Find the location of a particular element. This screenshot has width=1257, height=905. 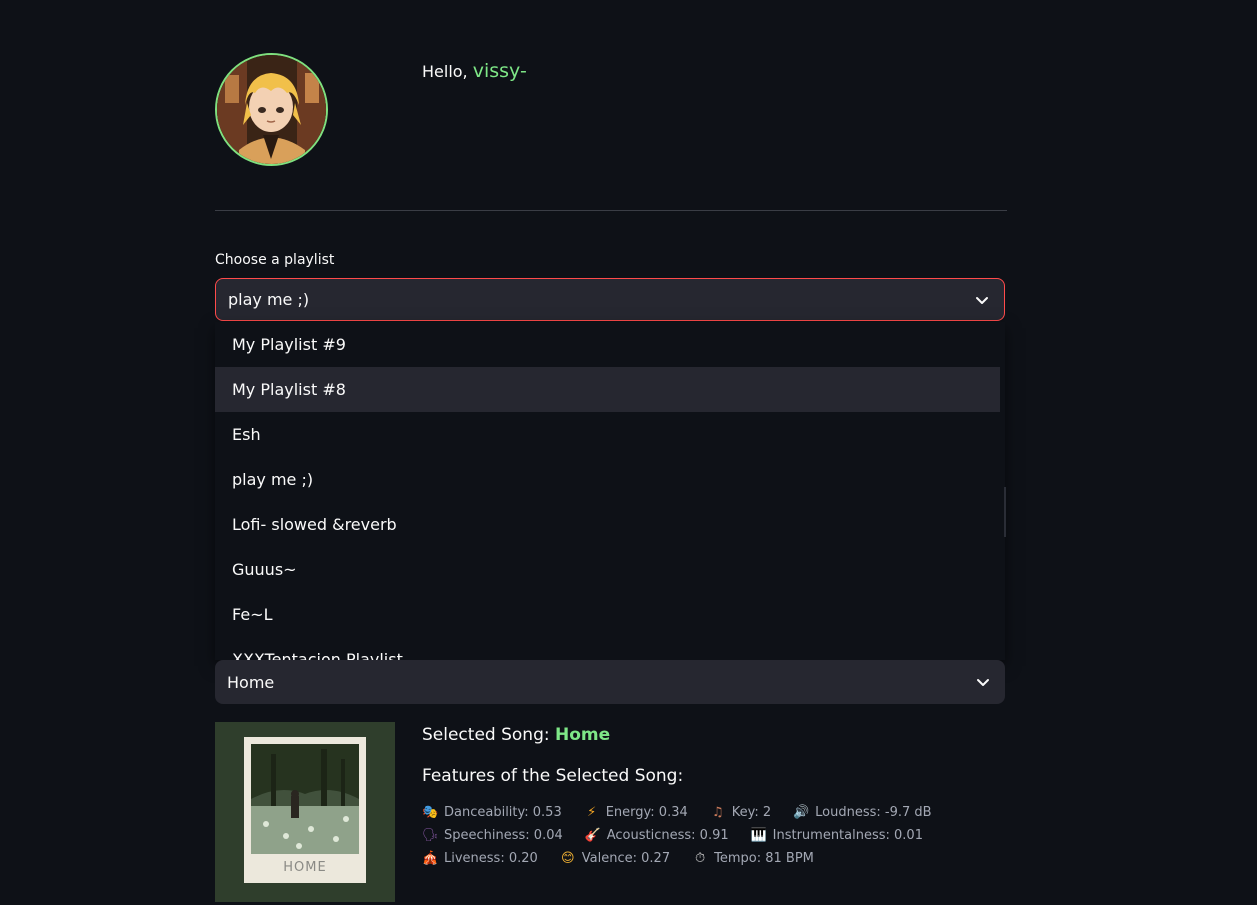

feature-speechiness: 🗣 Speechiness: 0.04 is located at coordinates (492, 835).